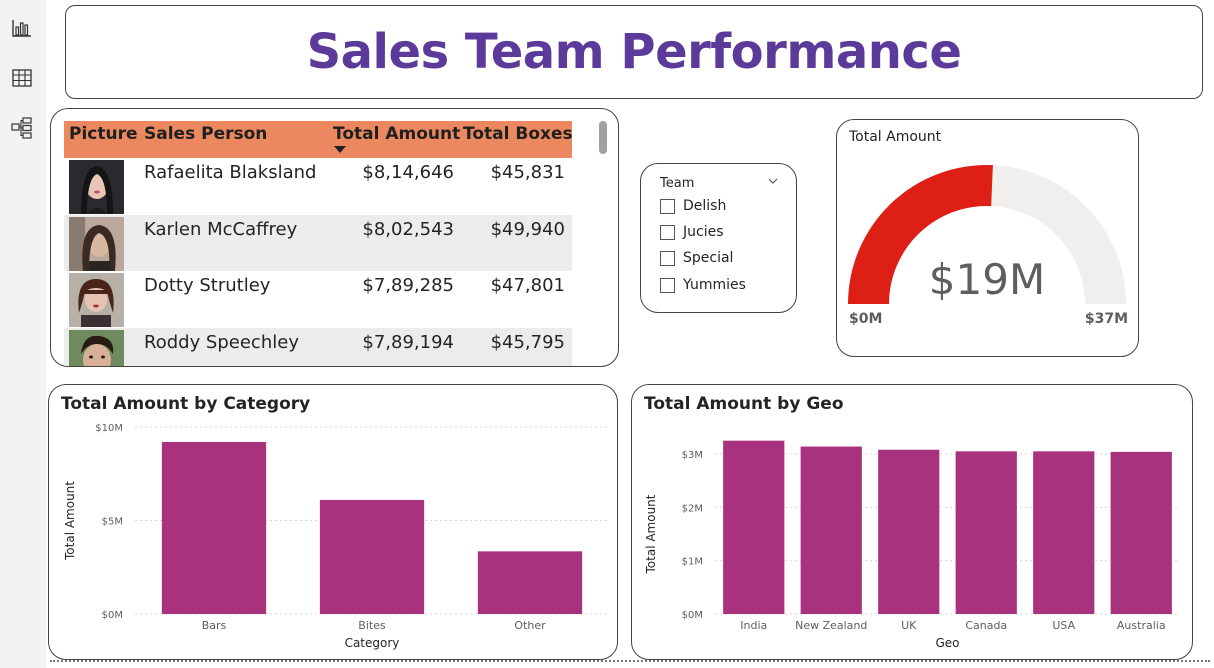 The image size is (1214, 668). What do you see at coordinates (831, 530) in the screenshot?
I see `bar-new-zealand` at bounding box center [831, 530].